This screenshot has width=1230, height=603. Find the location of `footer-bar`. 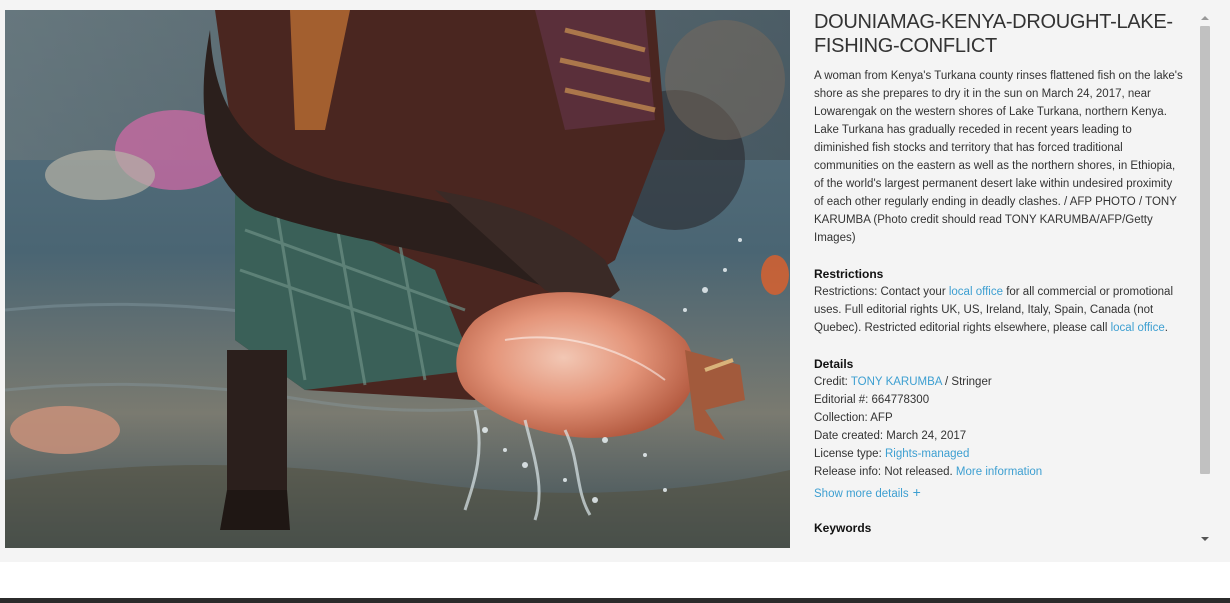

footer-bar is located at coordinates (615, 600).